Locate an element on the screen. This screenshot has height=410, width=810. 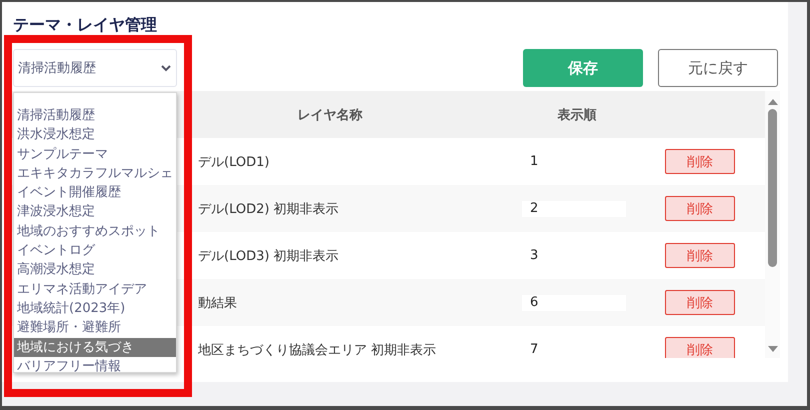
dropdown-option: 地域のおすすめスポット is located at coordinates (95, 232).